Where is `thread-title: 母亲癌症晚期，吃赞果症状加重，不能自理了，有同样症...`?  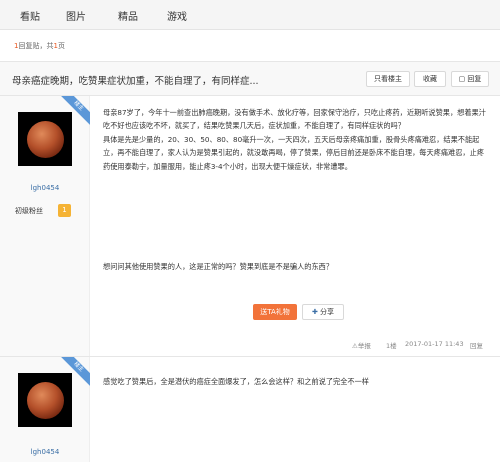 thread-title: 母亲癌症晚期，吃赞果症状加重，不能自理了，有同样症... is located at coordinates (135, 81).